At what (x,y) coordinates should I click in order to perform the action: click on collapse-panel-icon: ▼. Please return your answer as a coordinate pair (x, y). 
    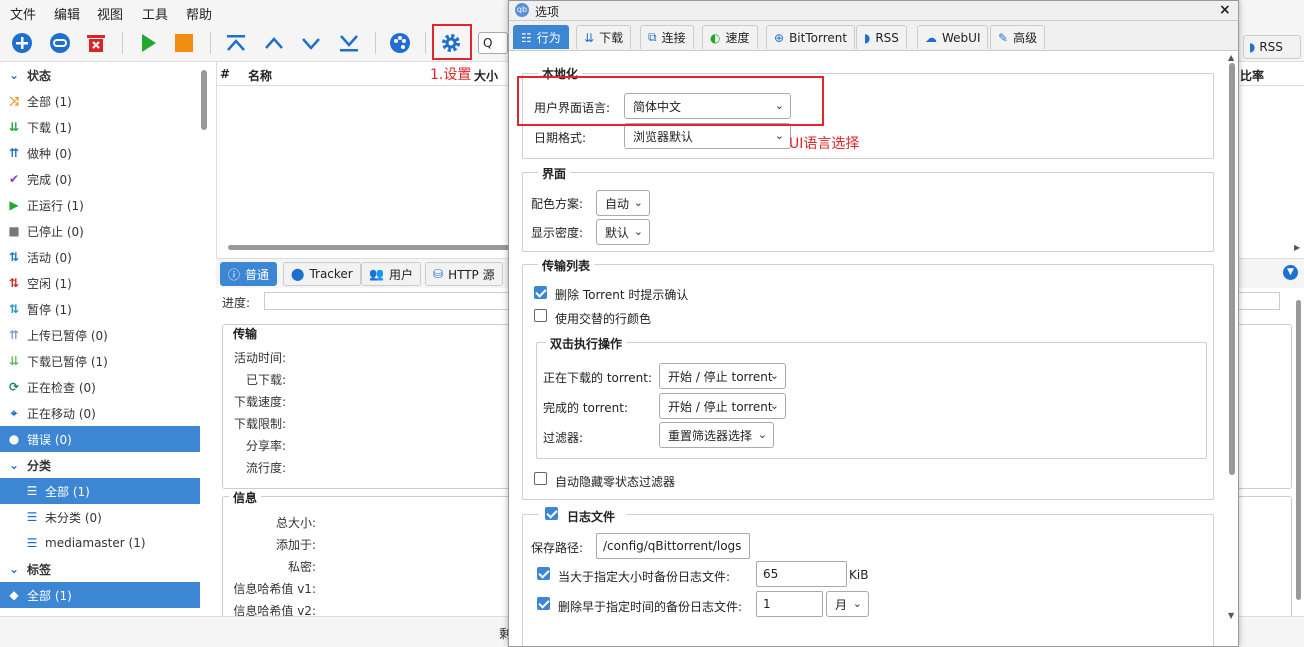
    Looking at the image, I should click on (1290, 272).